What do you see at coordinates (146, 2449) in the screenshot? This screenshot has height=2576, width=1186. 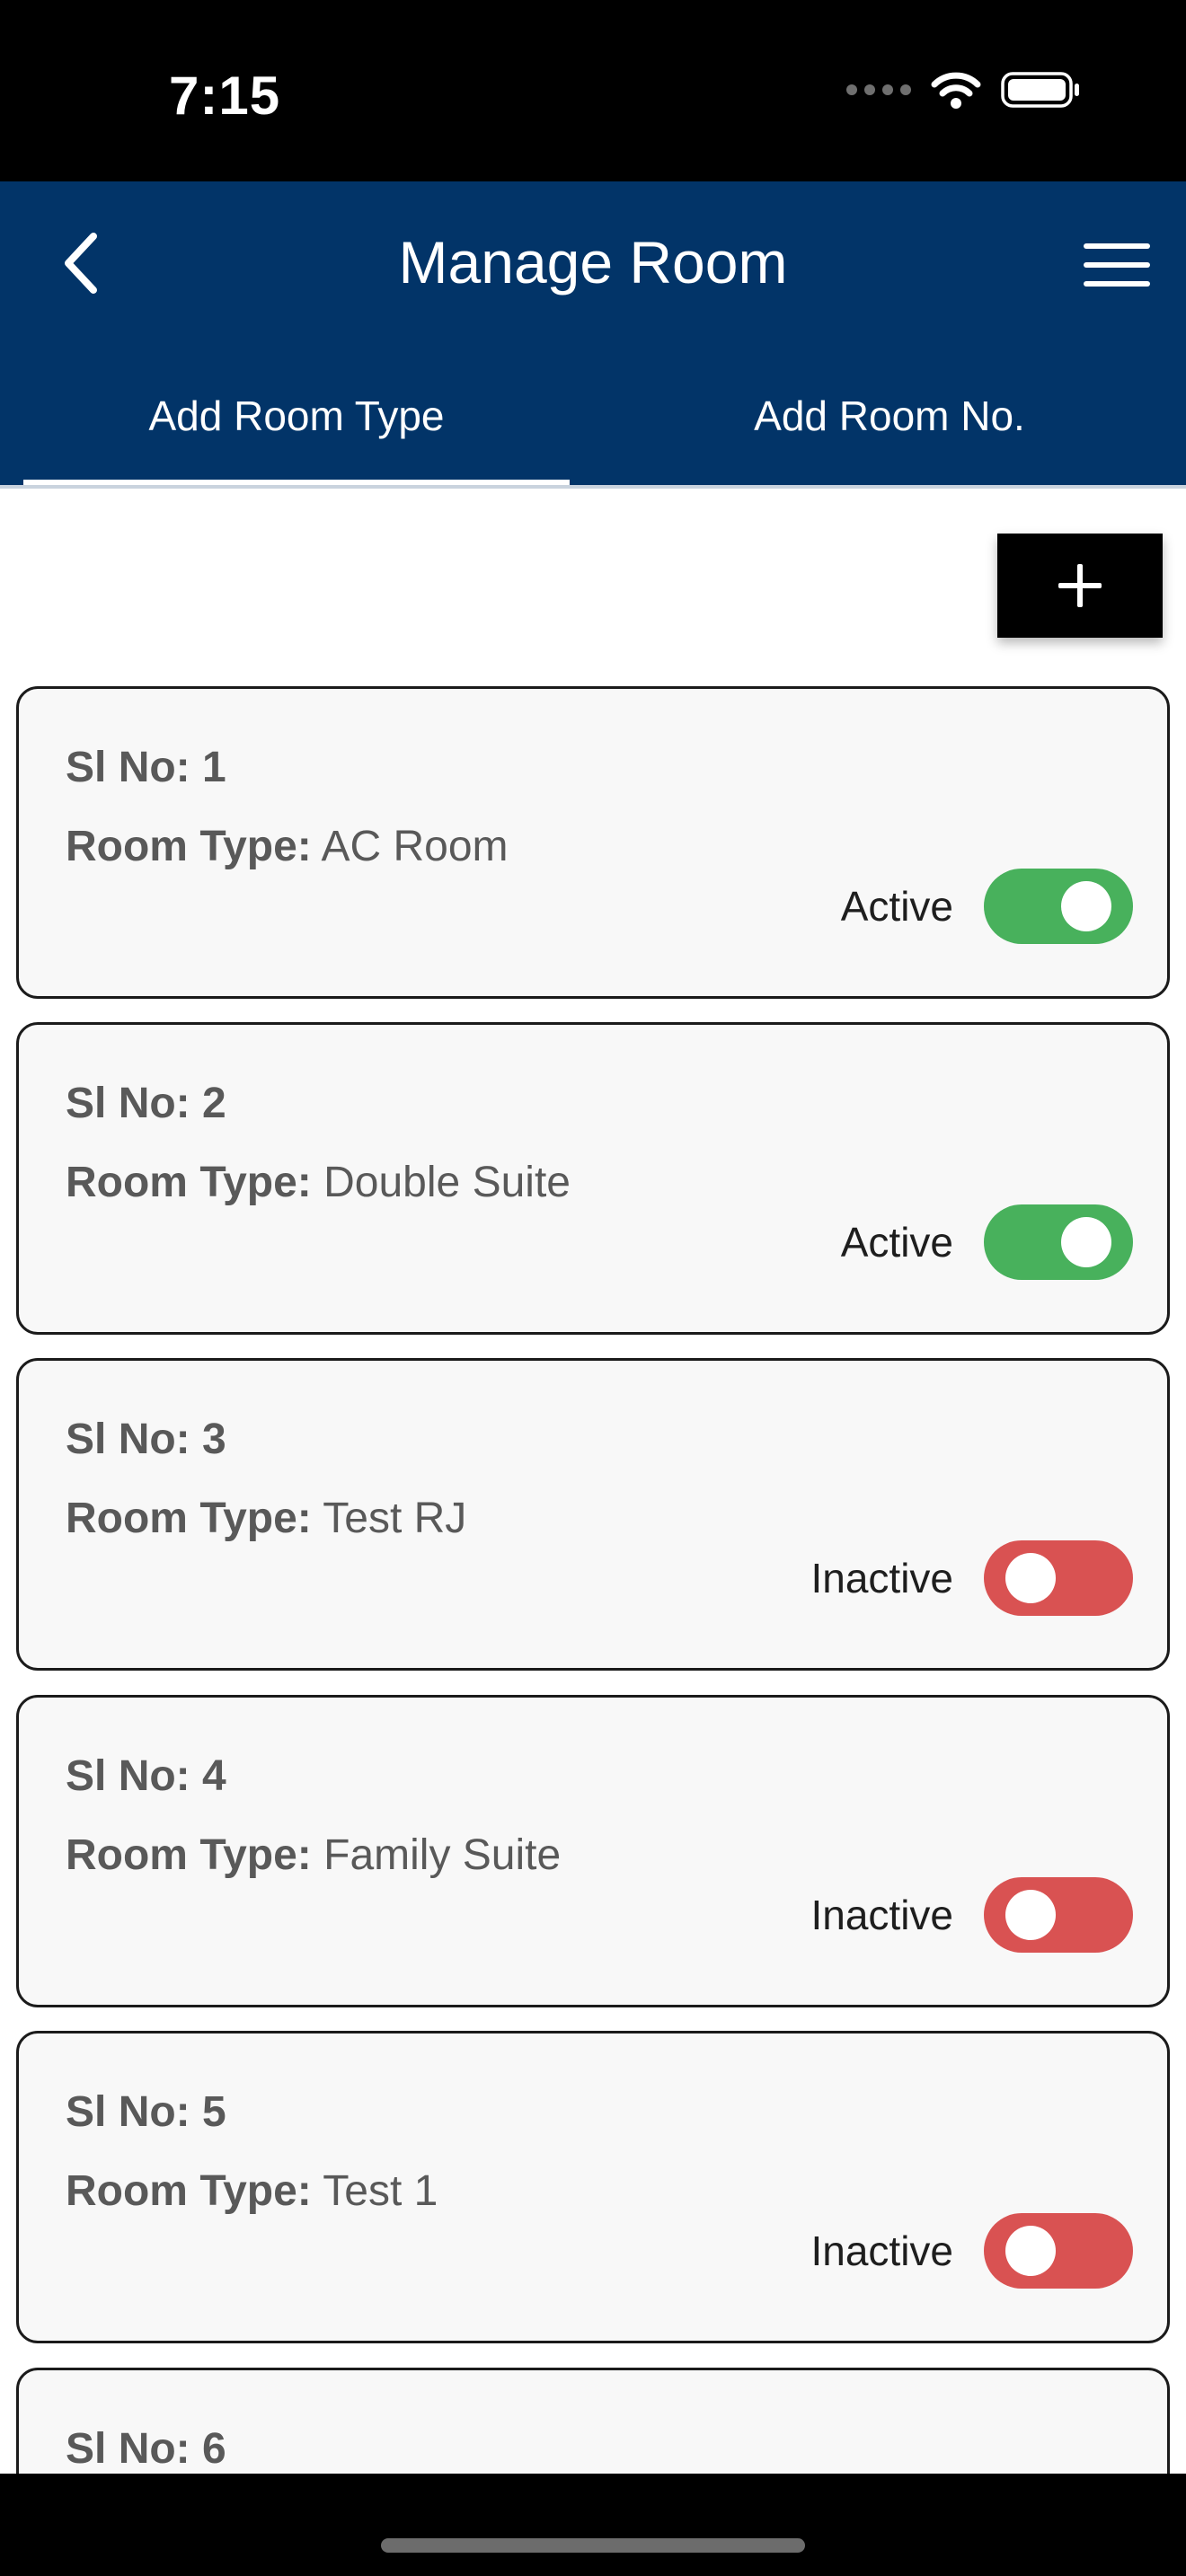 I see `serial-number: Sl No: 6` at bounding box center [146, 2449].